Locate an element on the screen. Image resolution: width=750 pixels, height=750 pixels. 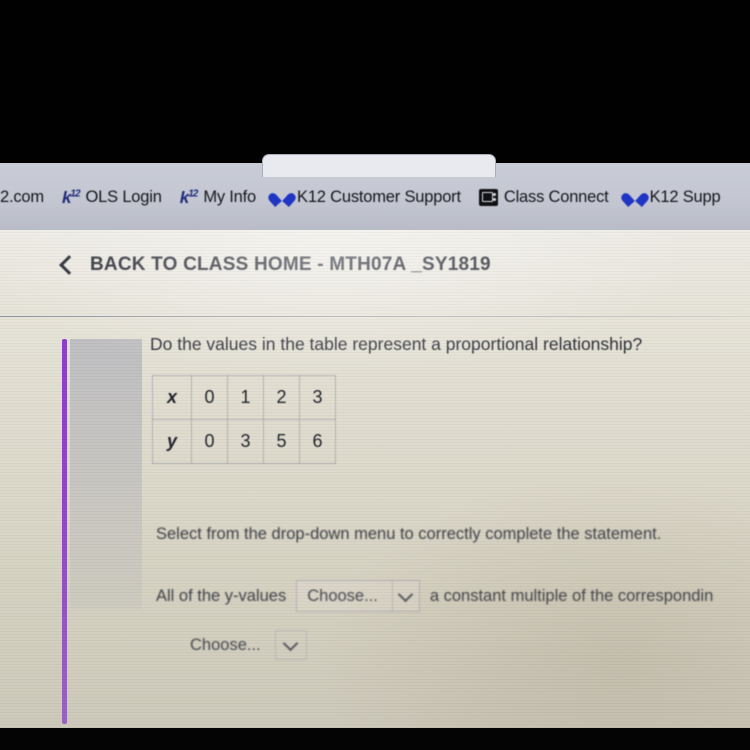
bookmark-label: K12 Customer Support is located at coordinates (379, 196).